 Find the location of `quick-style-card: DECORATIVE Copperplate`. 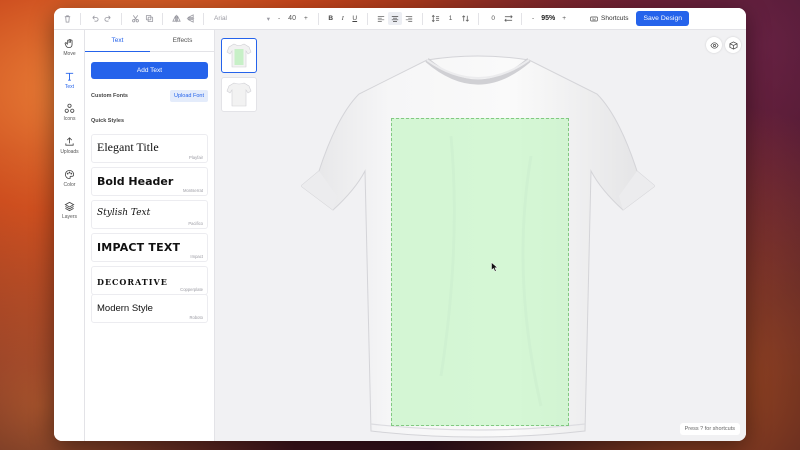

quick-style-card: DECORATIVE Copperplate is located at coordinates (149, 280).